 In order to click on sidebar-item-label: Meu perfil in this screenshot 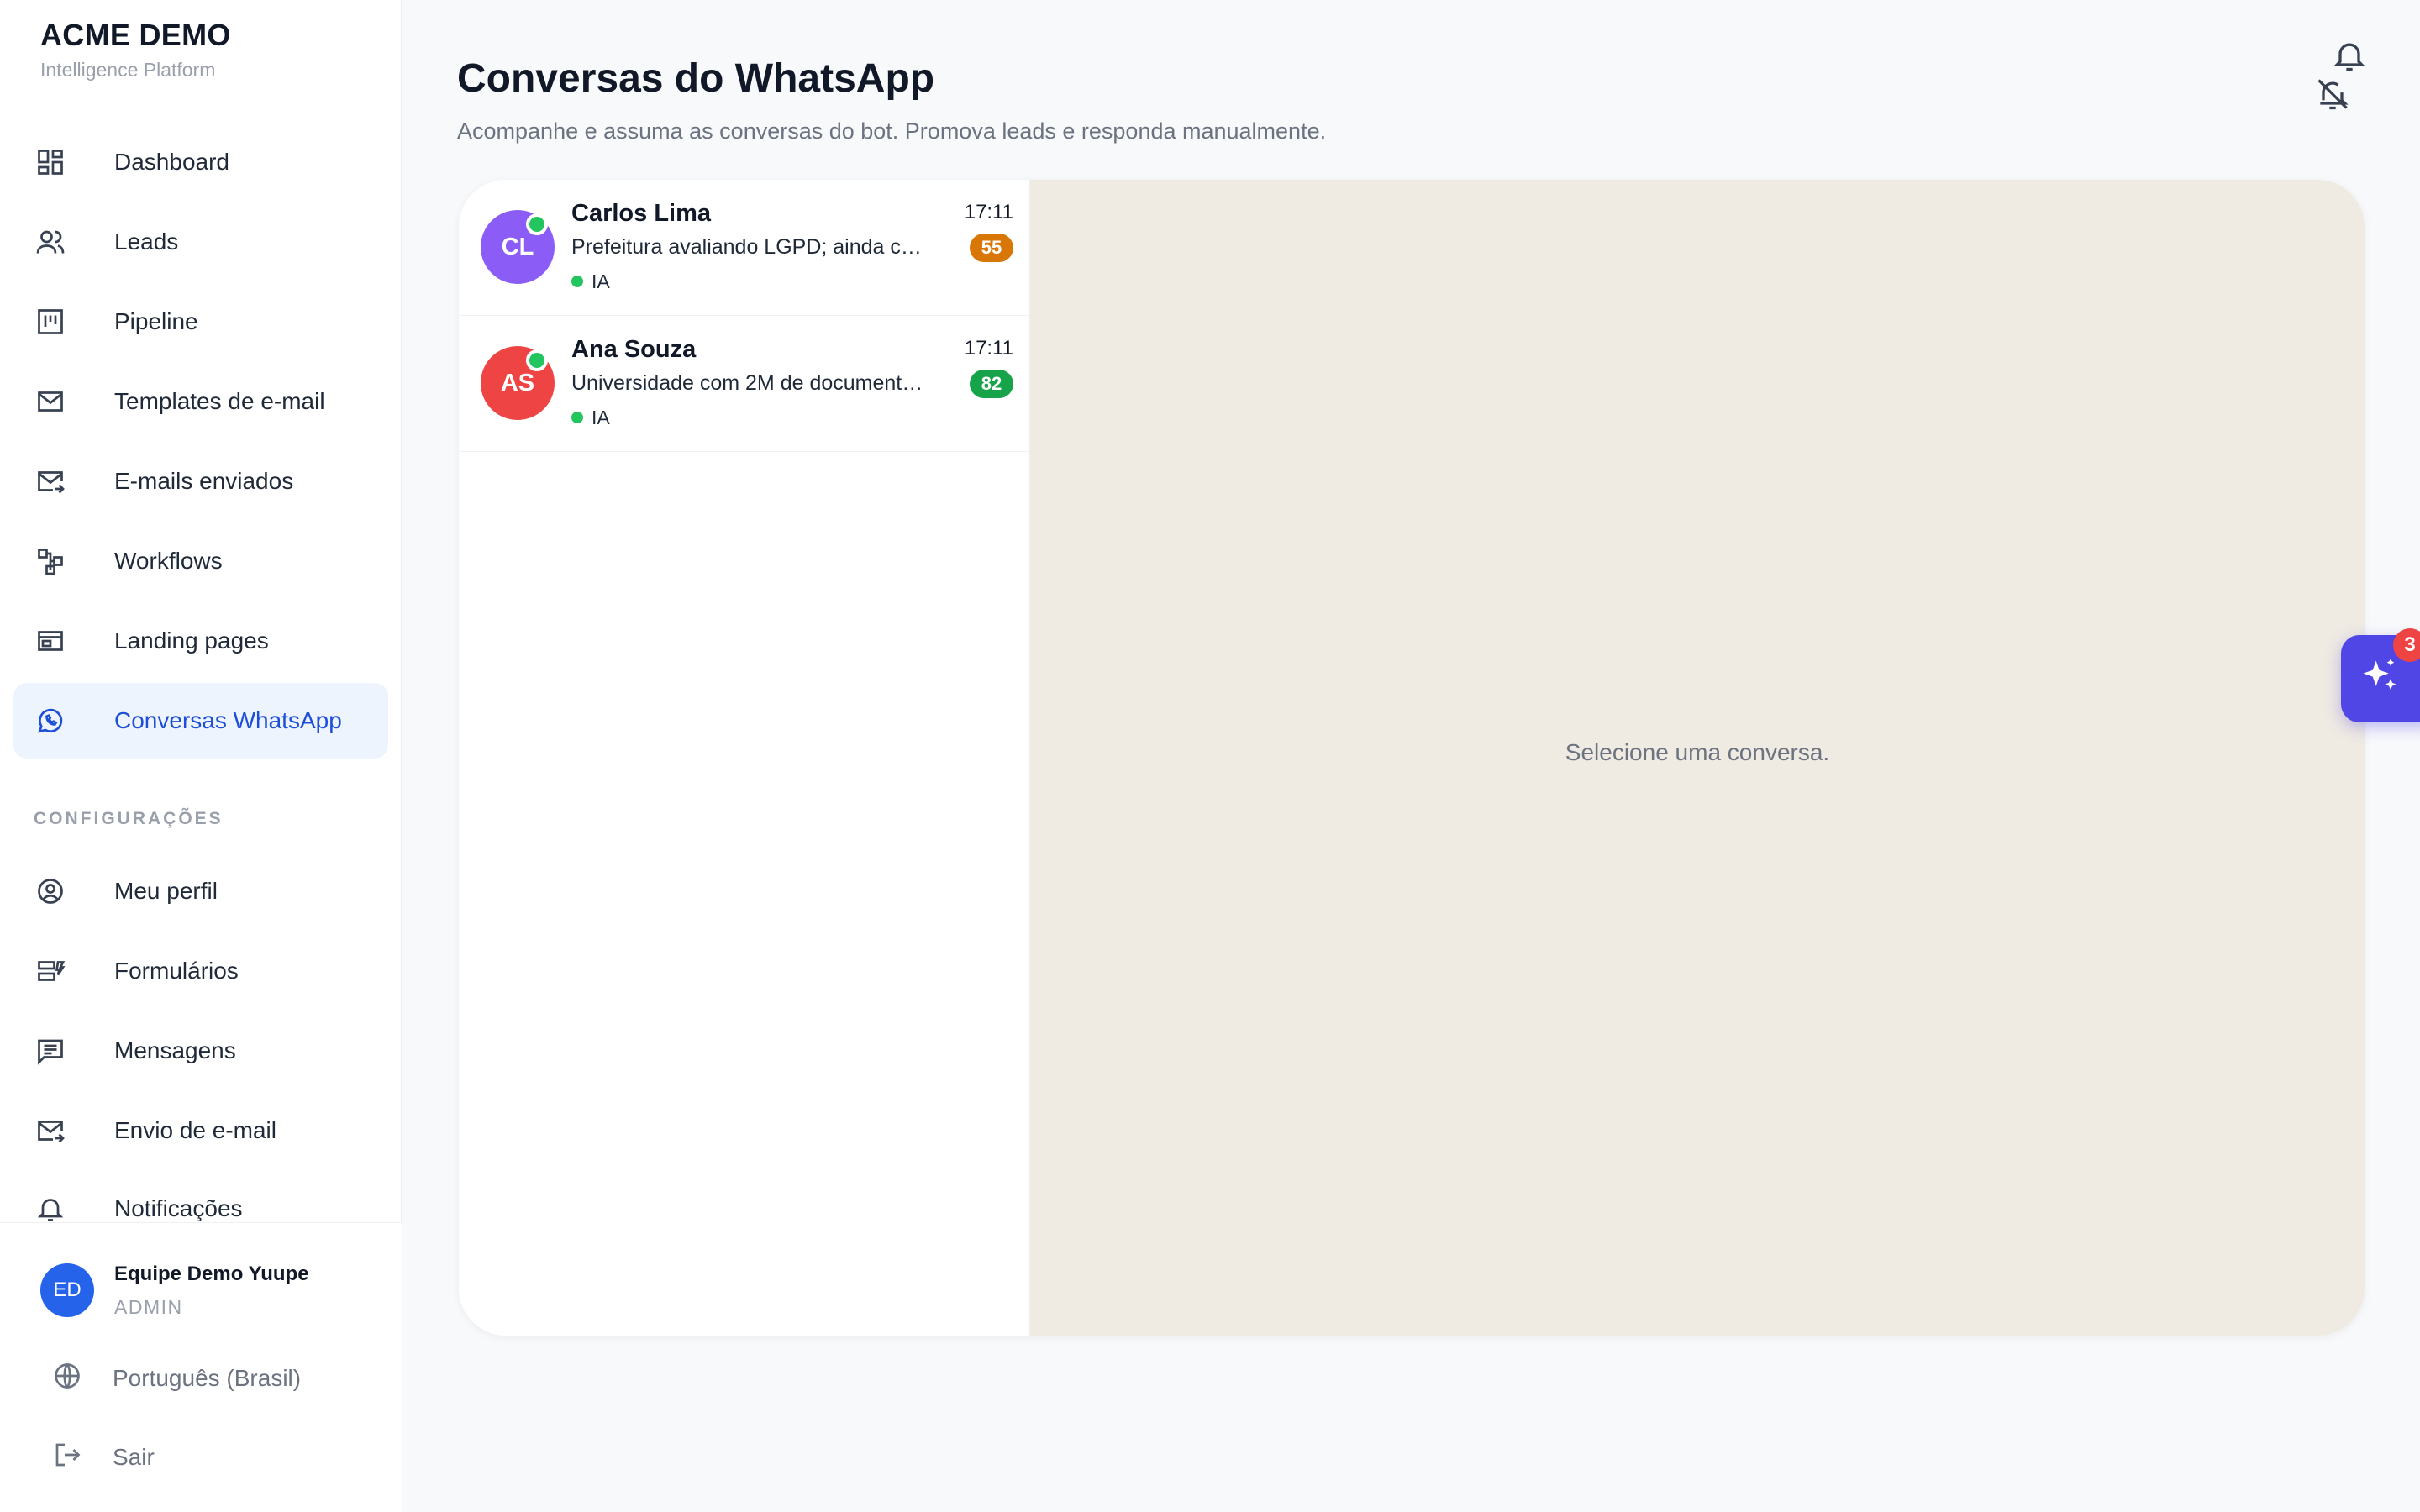, I will do `click(166, 891)`.